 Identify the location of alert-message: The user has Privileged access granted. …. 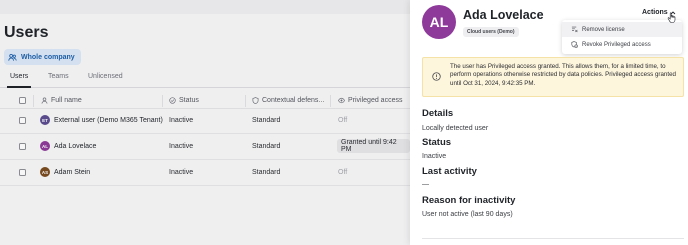
(563, 75).